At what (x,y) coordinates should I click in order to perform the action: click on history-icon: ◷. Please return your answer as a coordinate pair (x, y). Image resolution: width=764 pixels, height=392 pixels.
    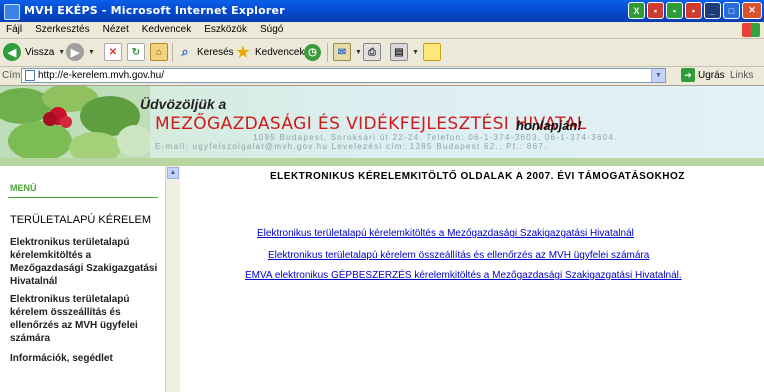
    Looking at the image, I should click on (312, 52).